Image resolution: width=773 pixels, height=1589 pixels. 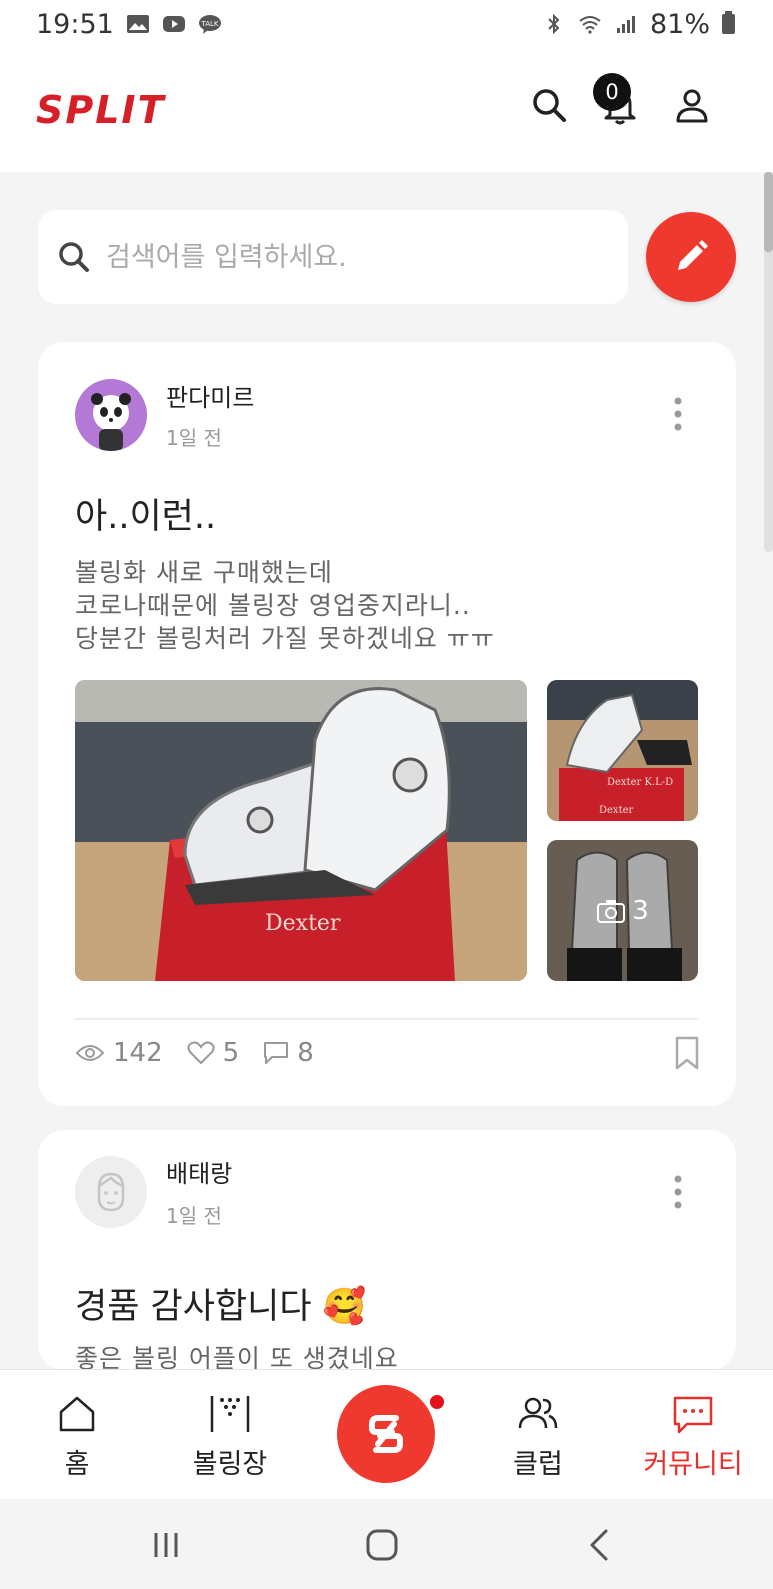 What do you see at coordinates (77, 1414) in the screenshot?
I see `home-icon` at bounding box center [77, 1414].